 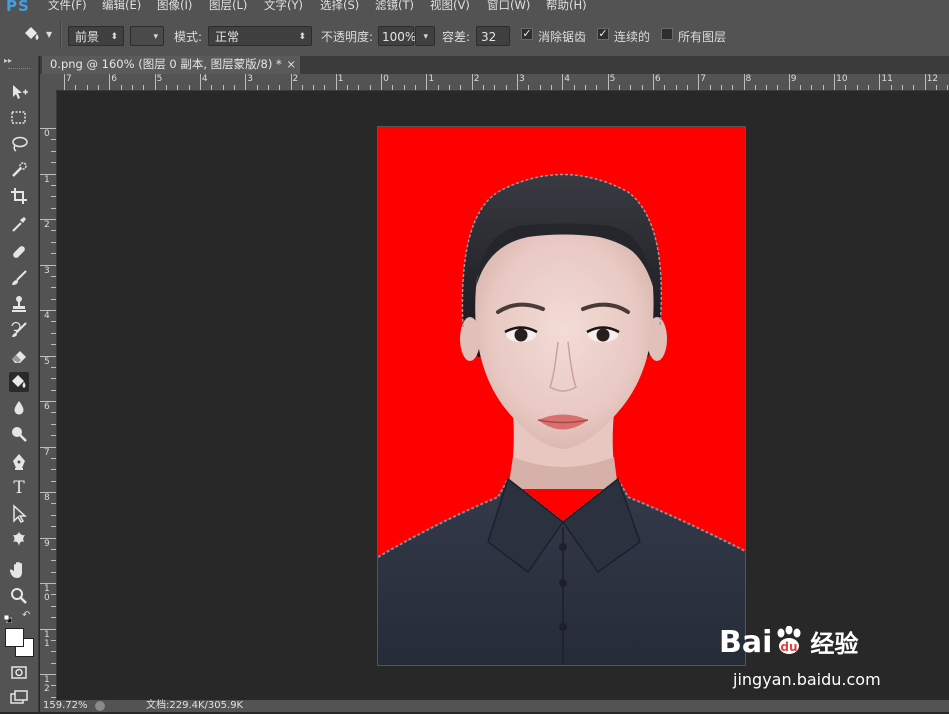 I want to click on menu-layer: 图层(L), so click(x=228, y=6).